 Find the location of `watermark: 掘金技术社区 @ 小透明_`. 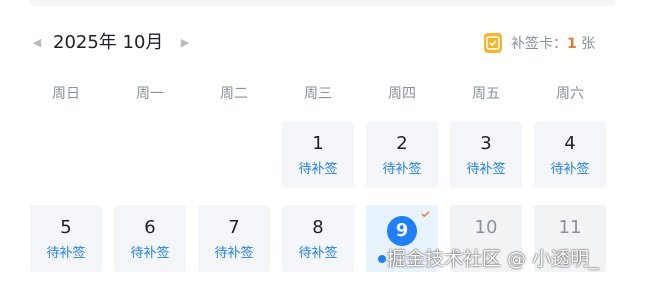

watermark: 掘金技术社区 @ 小透明_ is located at coordinates (493, 259).